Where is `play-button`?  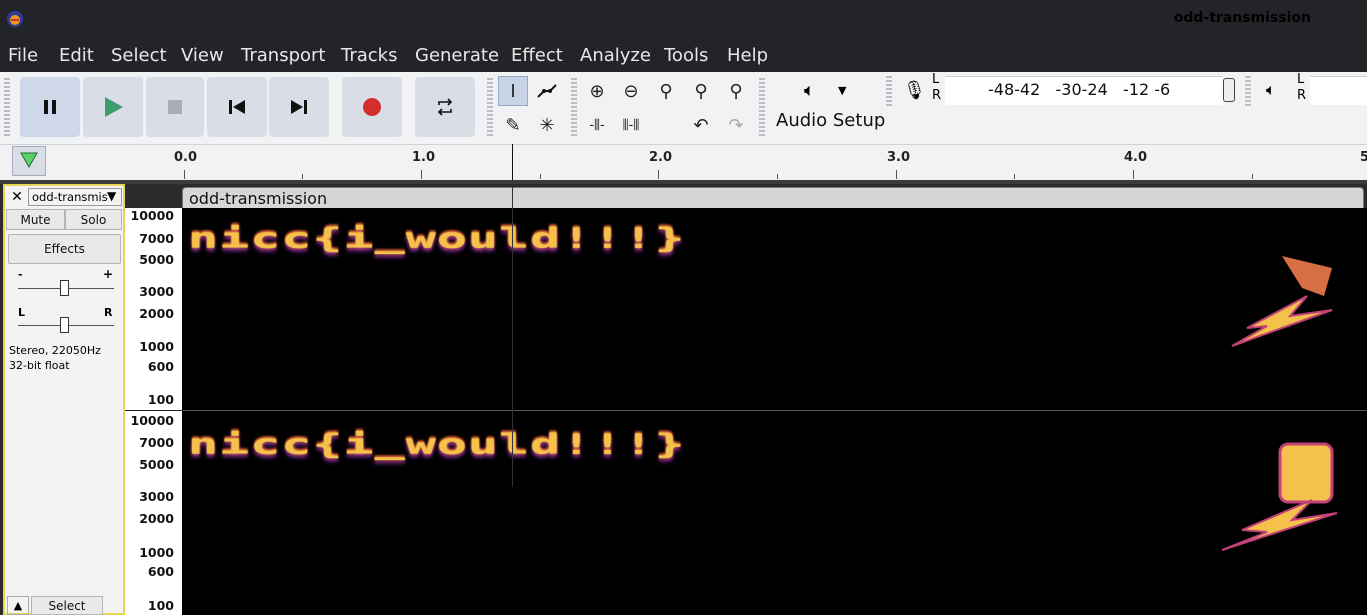 play-button is located at coordinates (113, 107).